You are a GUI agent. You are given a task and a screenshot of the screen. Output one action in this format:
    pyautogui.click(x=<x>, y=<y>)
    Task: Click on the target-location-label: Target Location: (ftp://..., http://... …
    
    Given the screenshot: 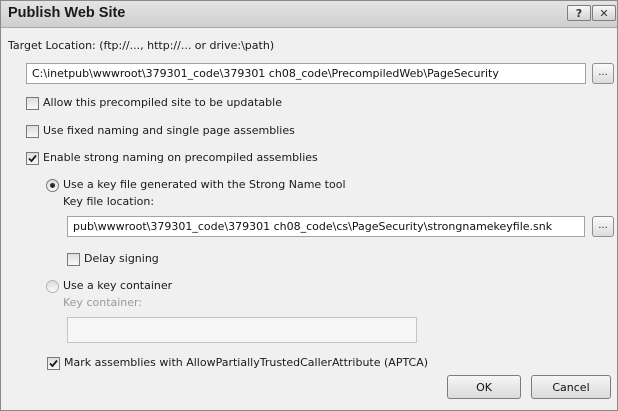 What is the action you would take?
    pyautogui.click(x=141, y=45)
    